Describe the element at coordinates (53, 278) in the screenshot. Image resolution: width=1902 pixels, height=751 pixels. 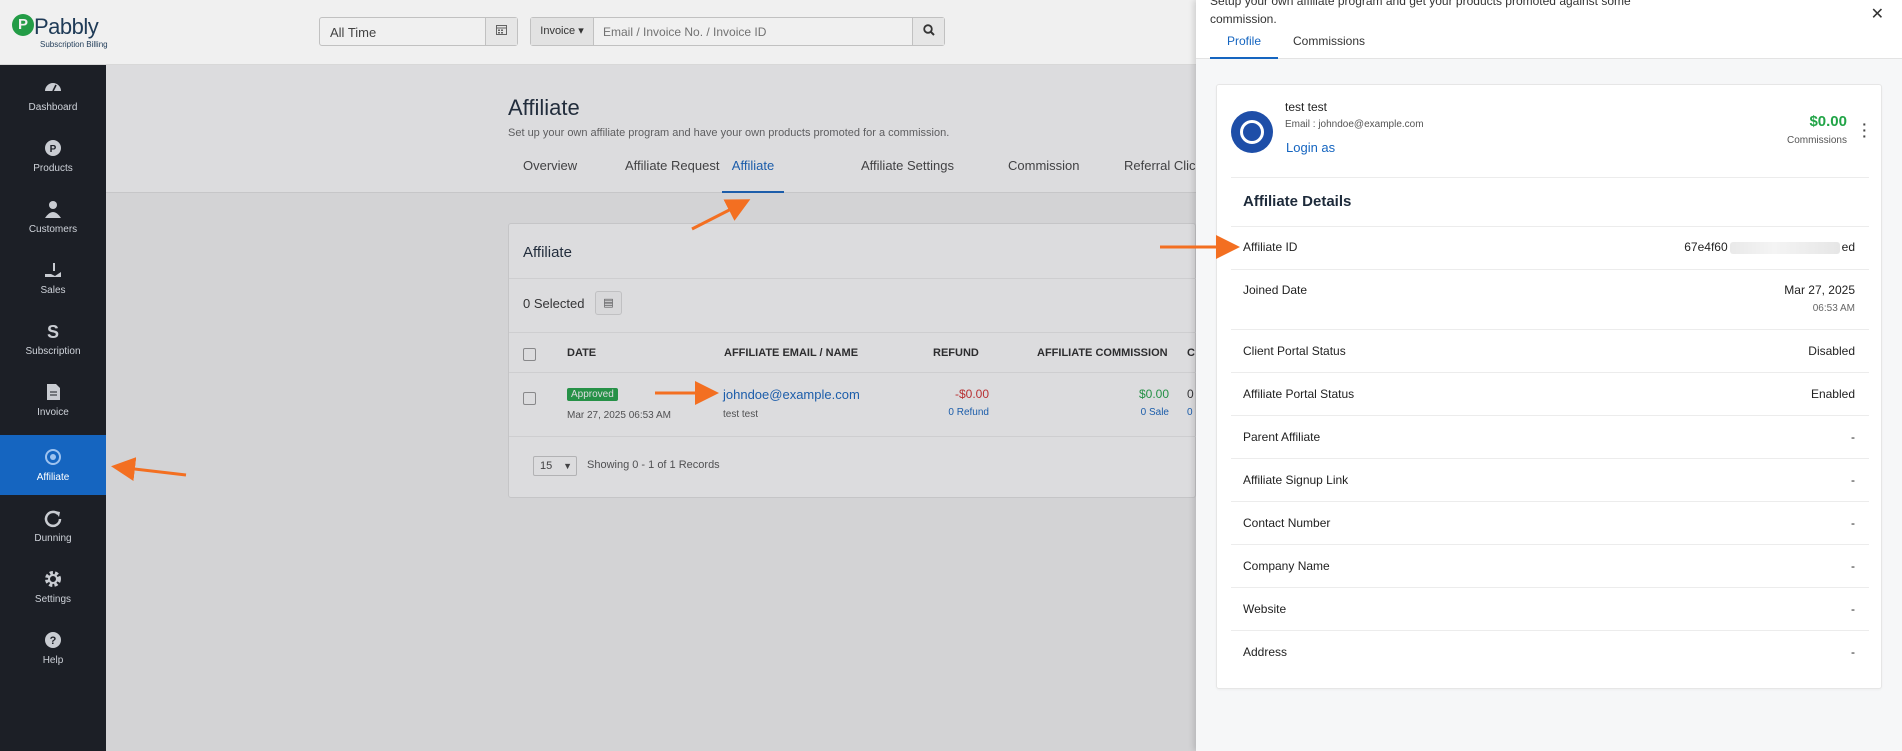
I see `sidebar-item-sales: Sales` at that location.